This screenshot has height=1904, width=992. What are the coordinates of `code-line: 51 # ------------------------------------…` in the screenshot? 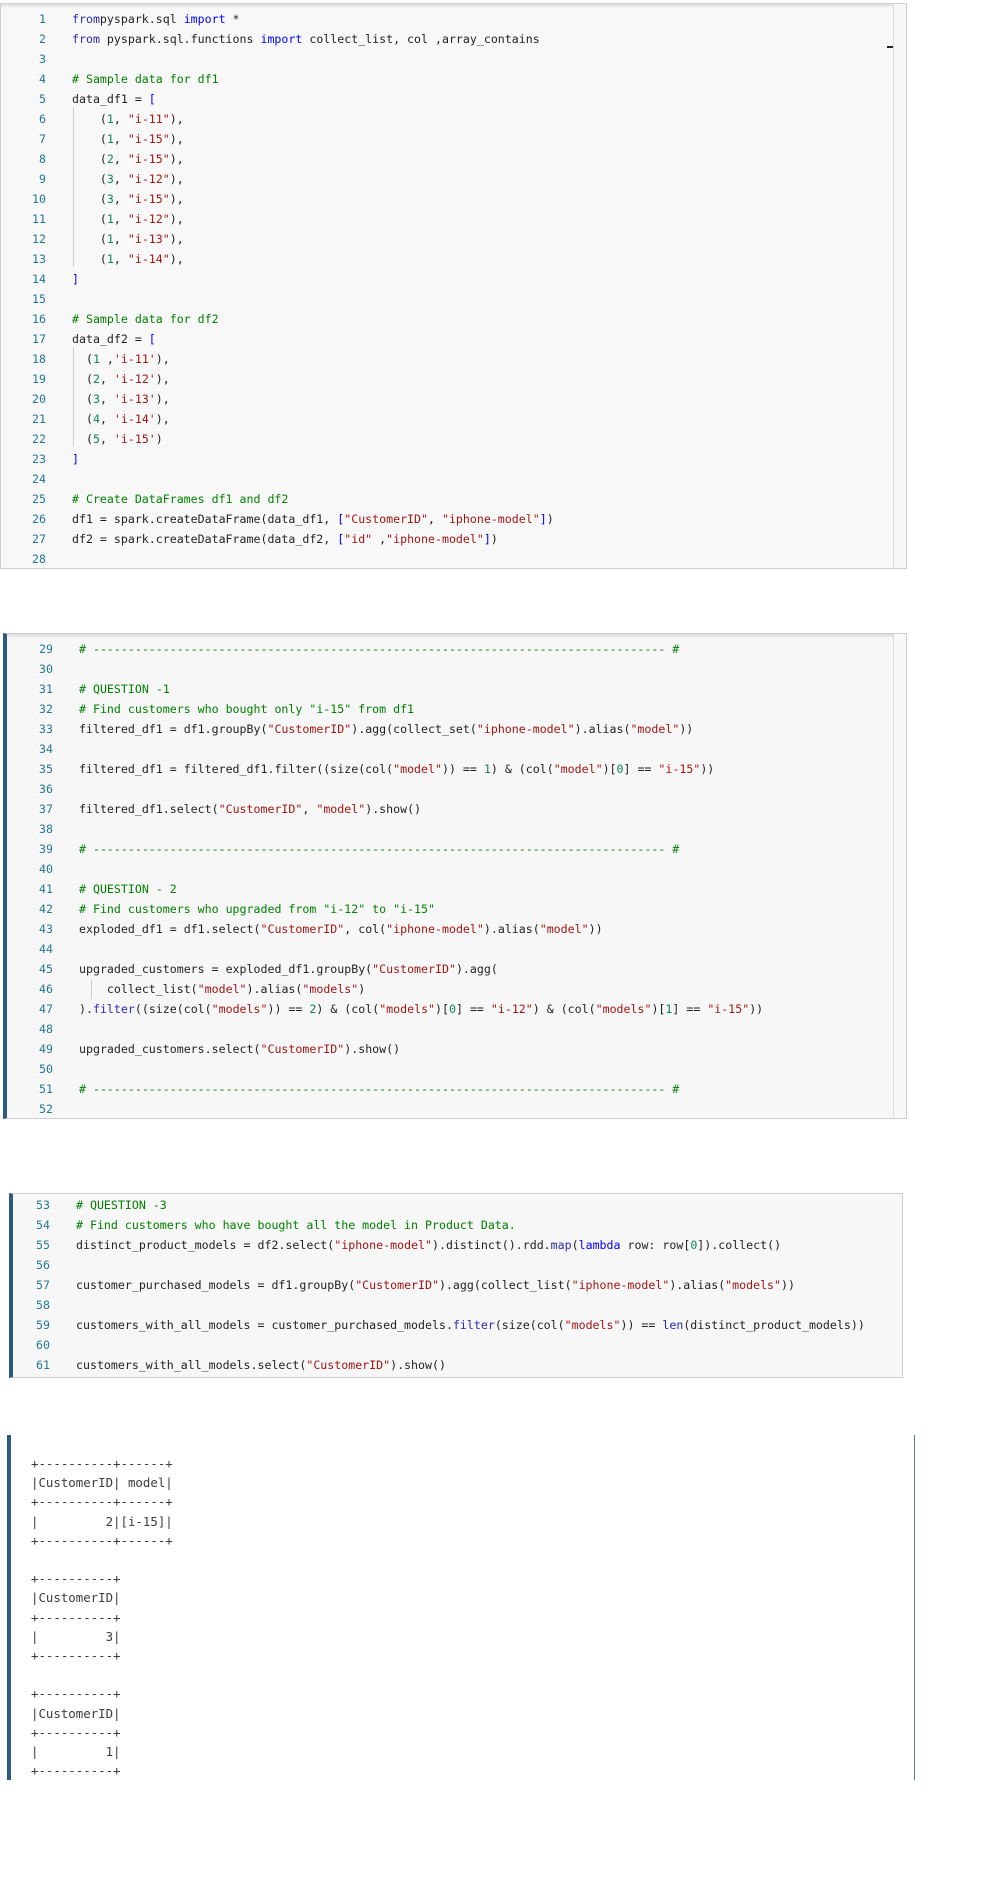 It's located at (456, 1089).